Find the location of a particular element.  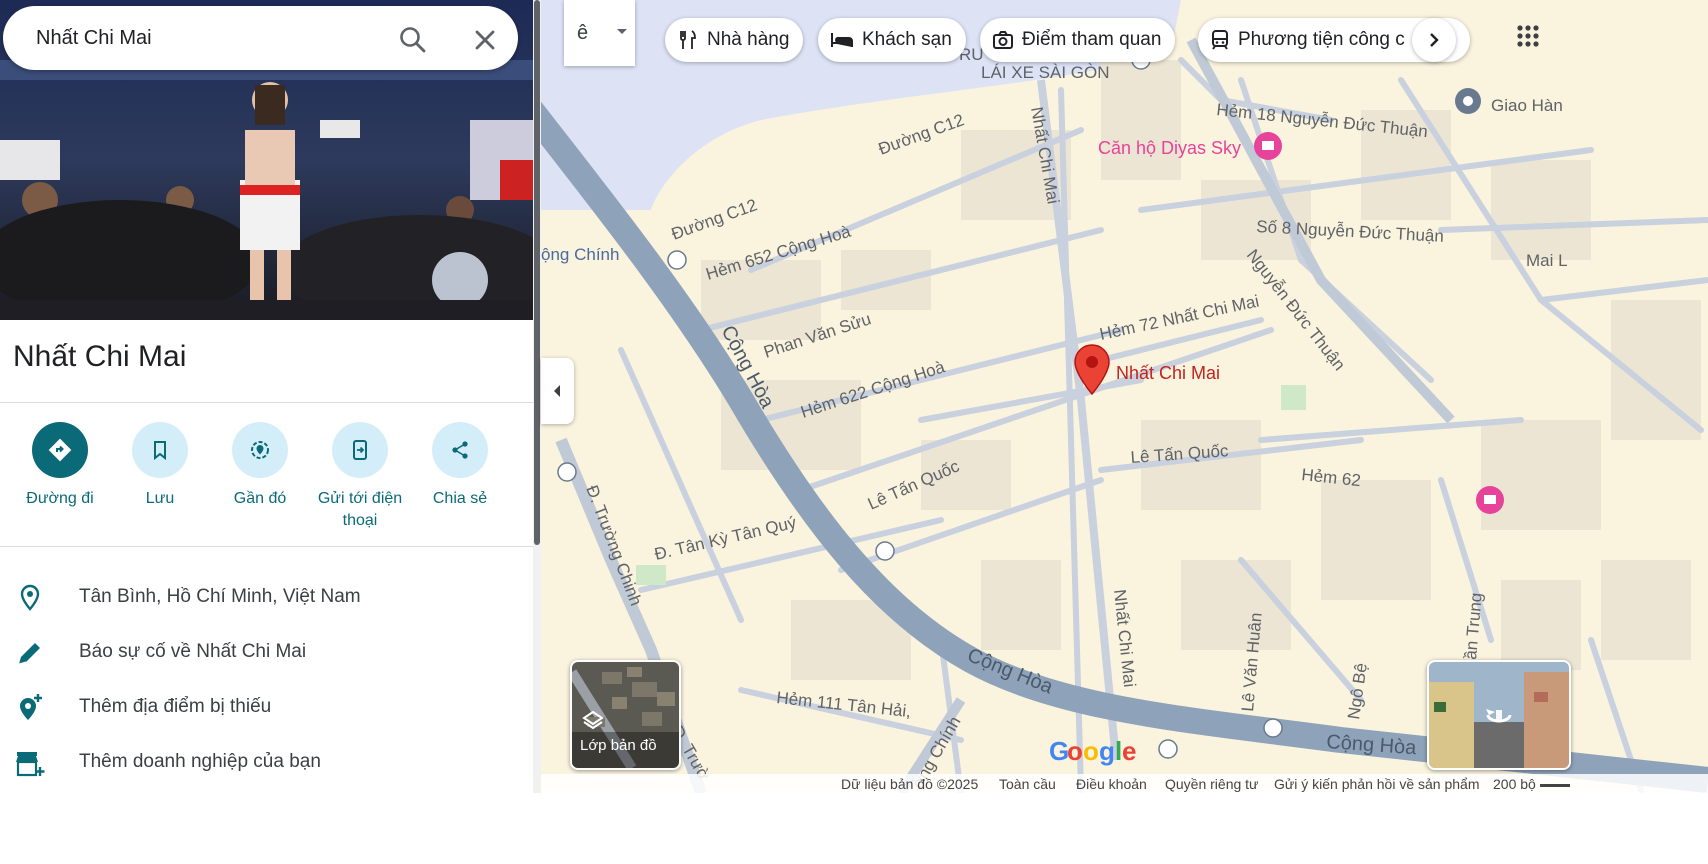

chip-attractions: Điểm tham quan is located at coordinates (1078, 40).